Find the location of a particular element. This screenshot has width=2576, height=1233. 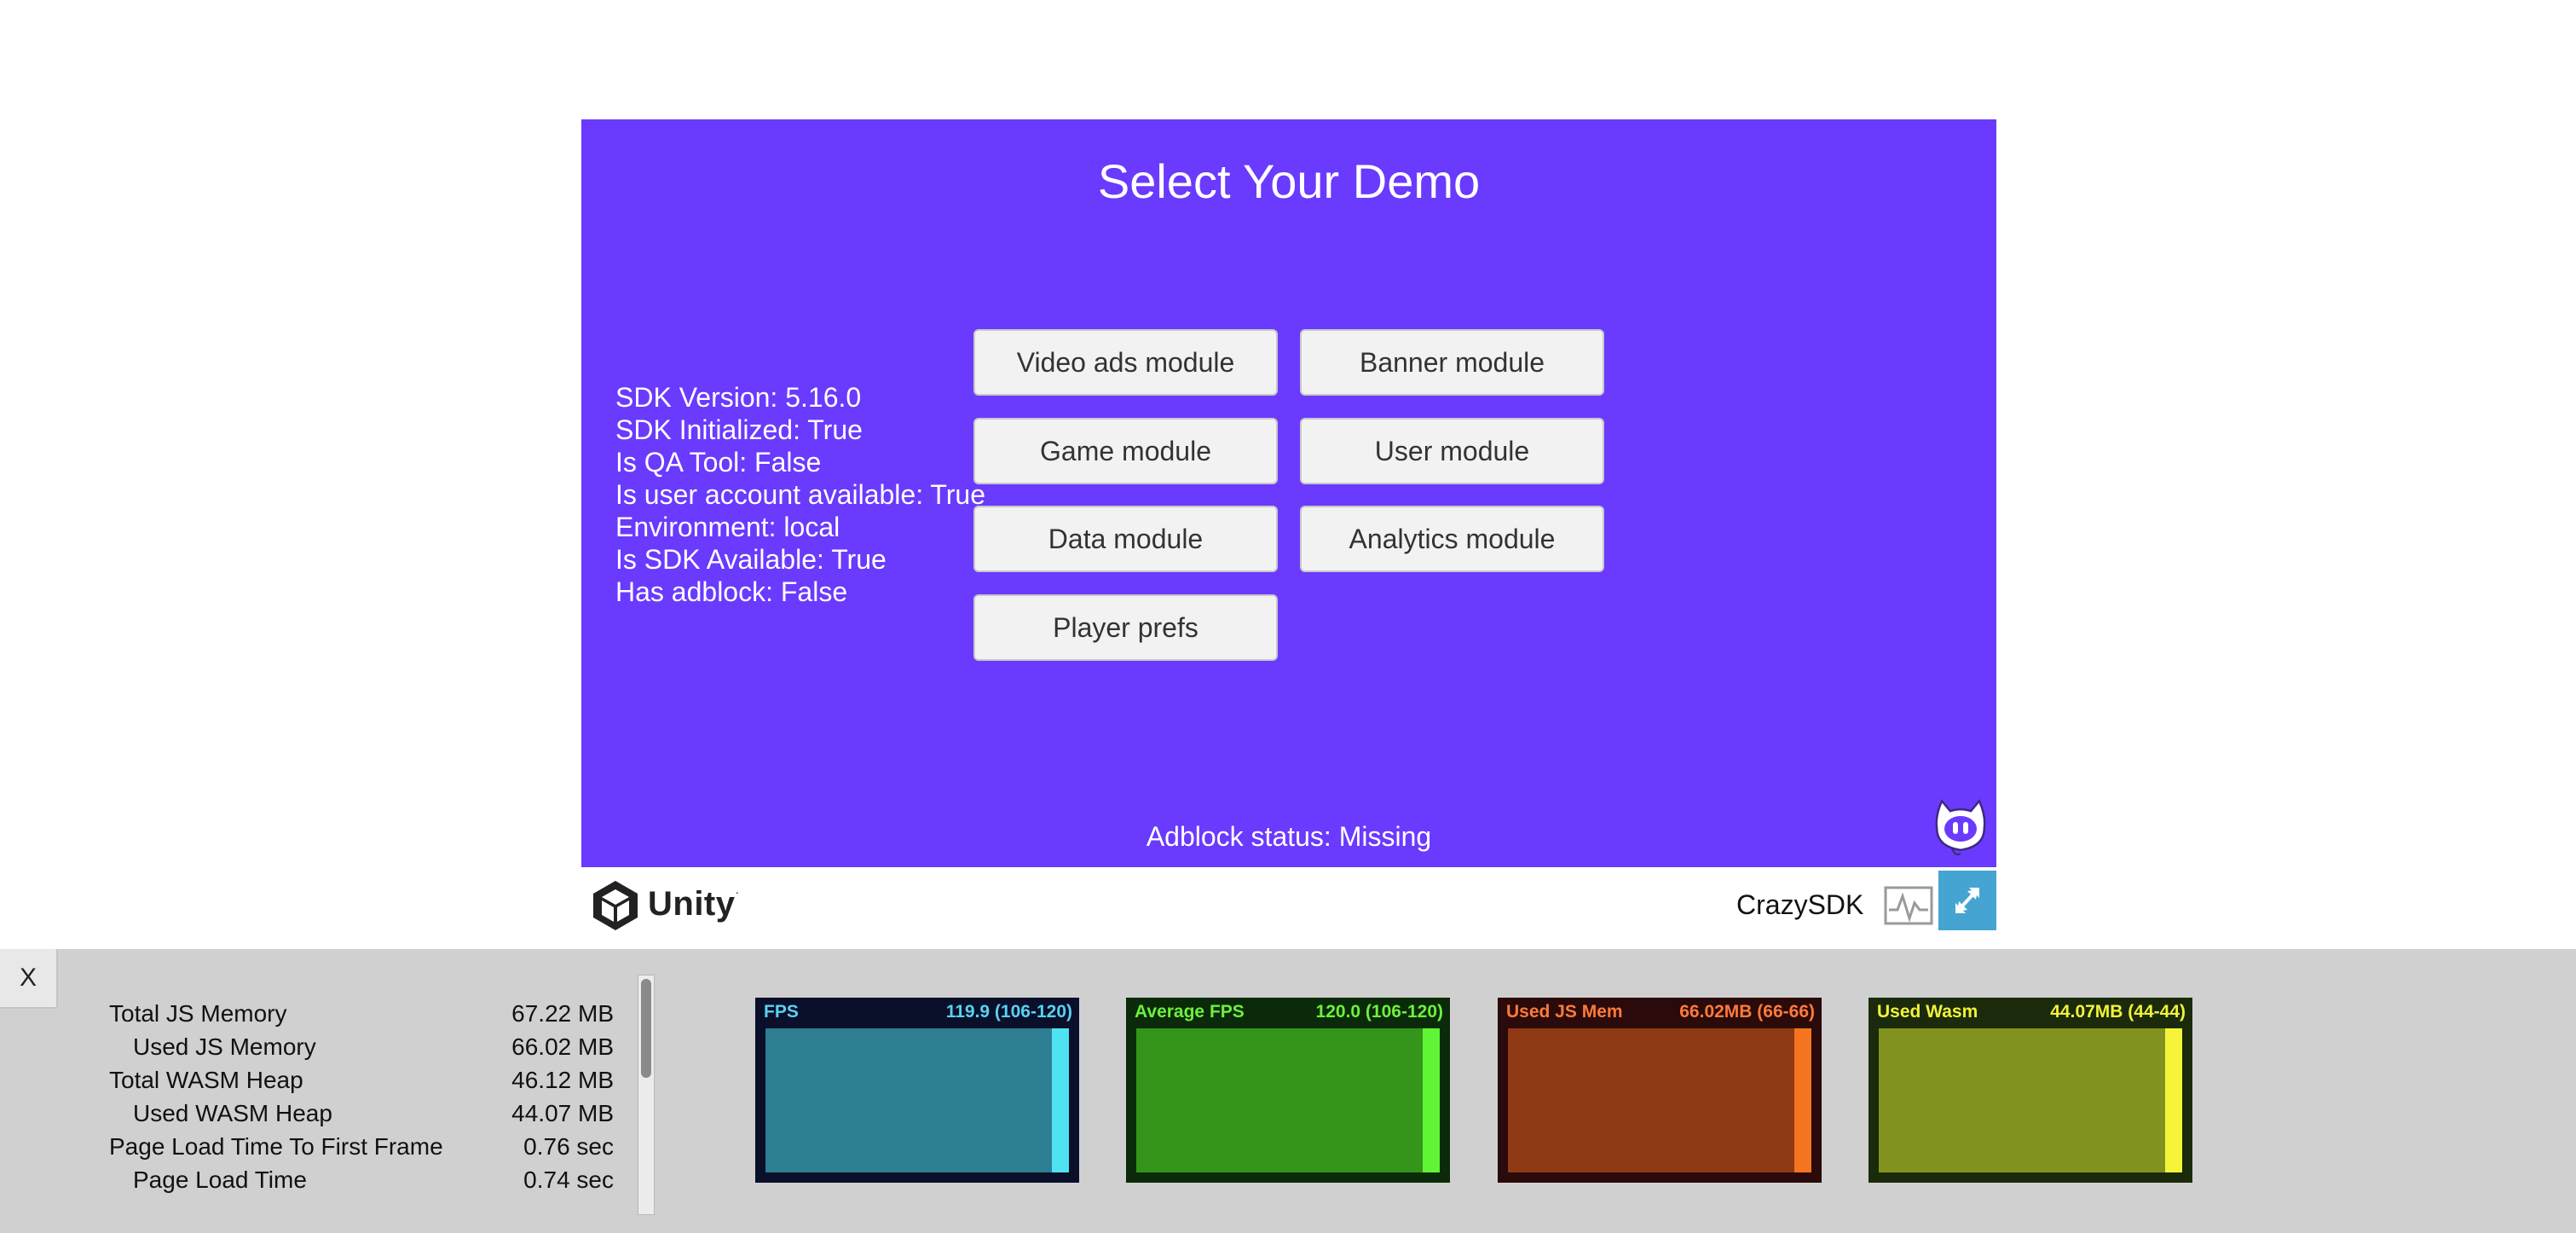

average-fps-graph: Average FPS 120.0 (106-120) is located at coordinates (1288, 1090).